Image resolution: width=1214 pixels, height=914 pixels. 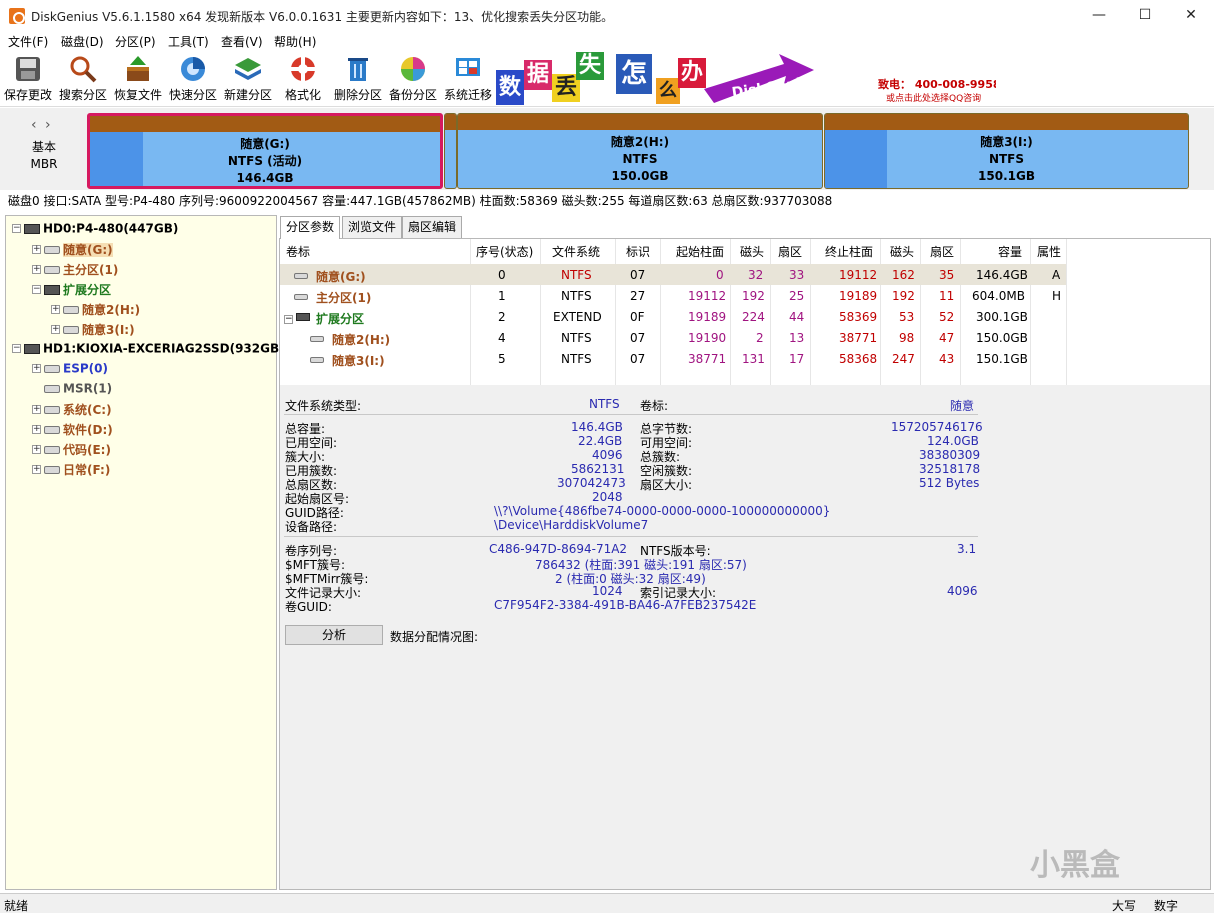 I want to click on minimize-button: —, so click(x=1099, y=15).